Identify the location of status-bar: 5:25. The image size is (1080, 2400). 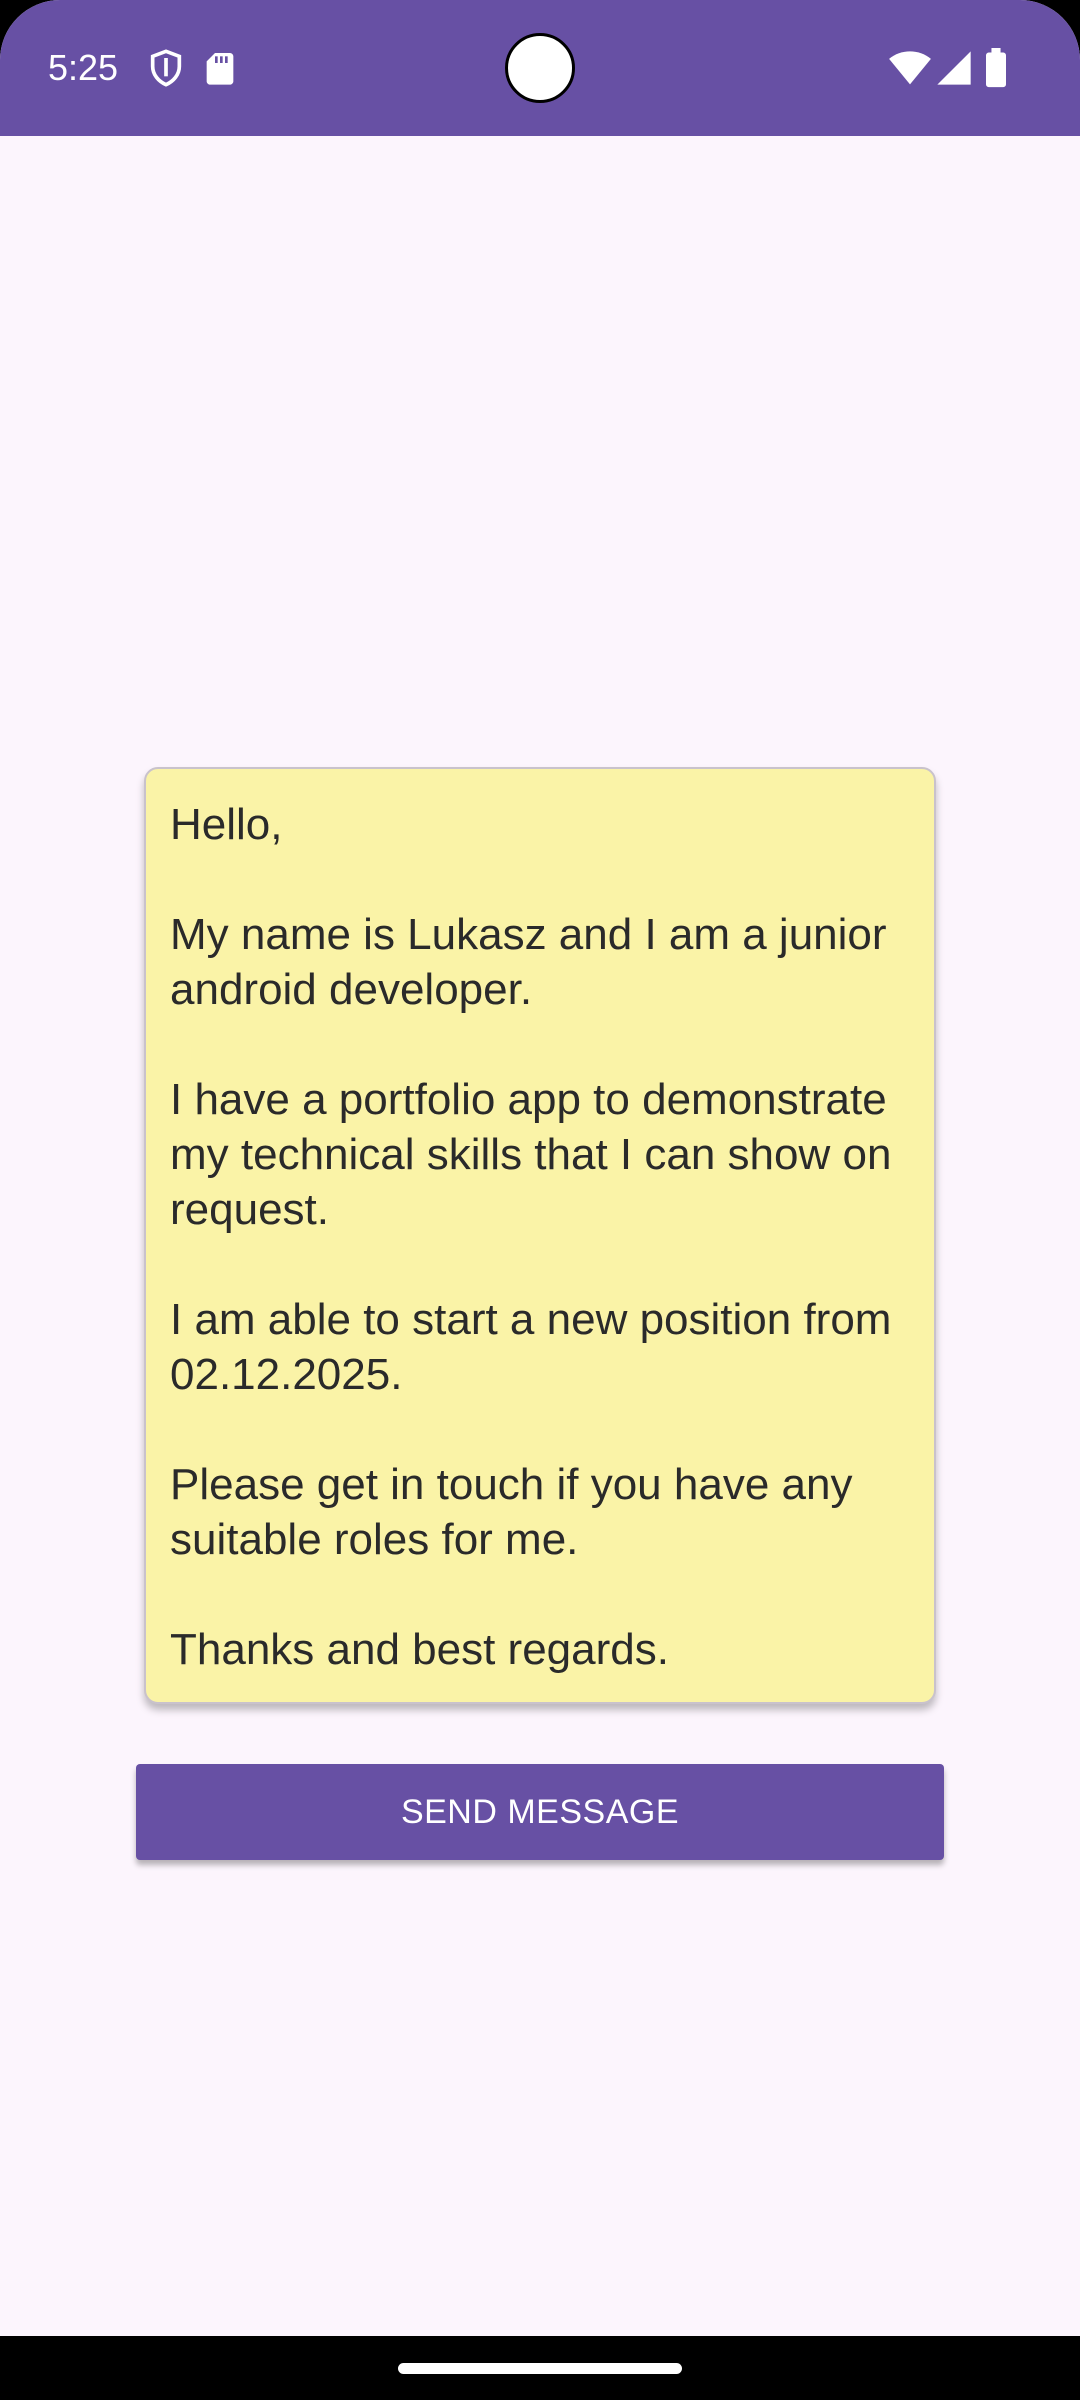
(540, 68).